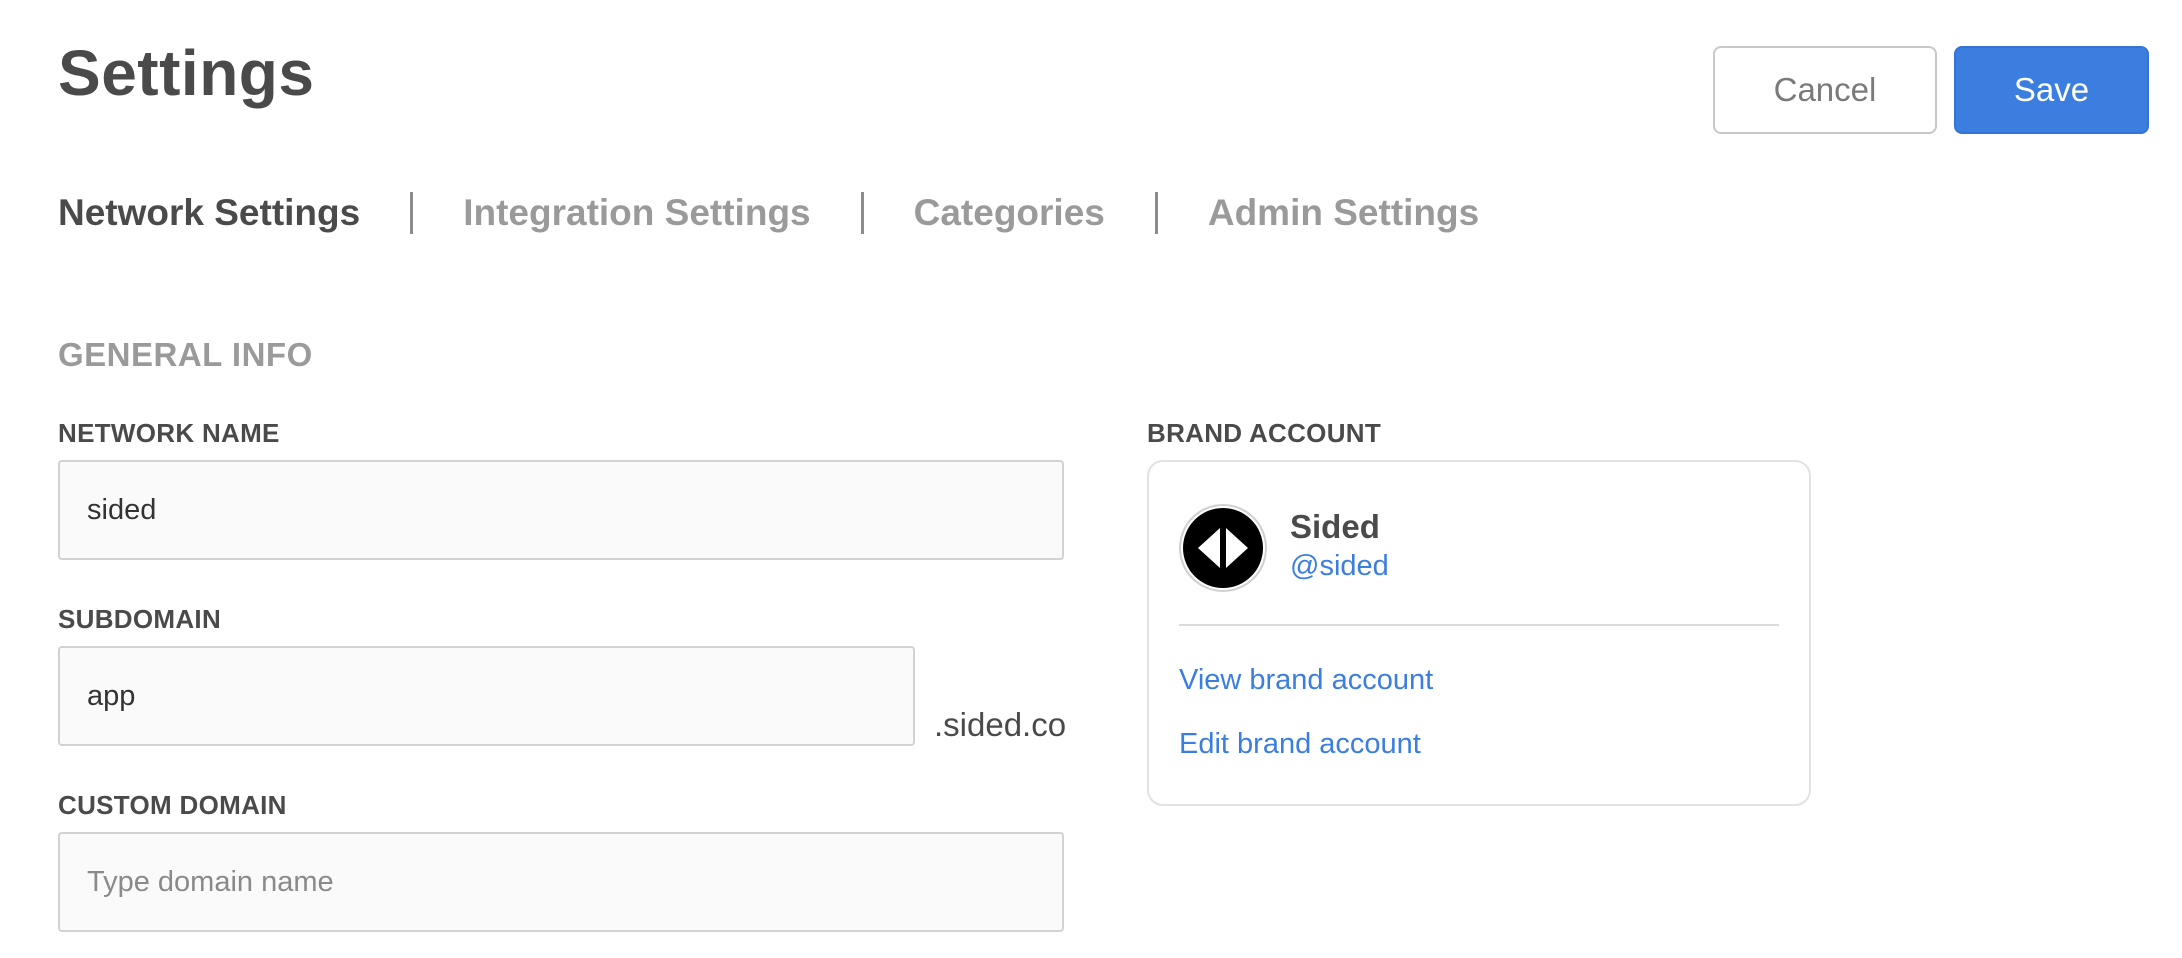 The width and height of the screenshot is (2182, 958). I want to click on avatar, so click(1223, 548).